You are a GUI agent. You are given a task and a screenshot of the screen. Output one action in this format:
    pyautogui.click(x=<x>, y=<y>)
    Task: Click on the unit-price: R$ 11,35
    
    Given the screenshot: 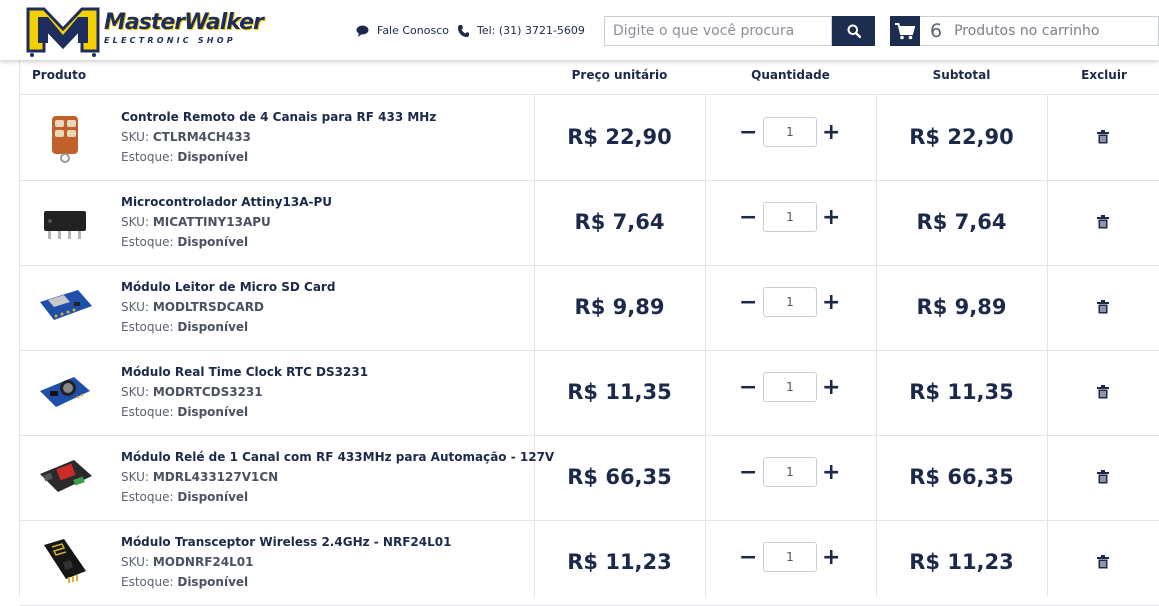 What is the action you would take?
    pyautogui.click(x=619, y=392)
    